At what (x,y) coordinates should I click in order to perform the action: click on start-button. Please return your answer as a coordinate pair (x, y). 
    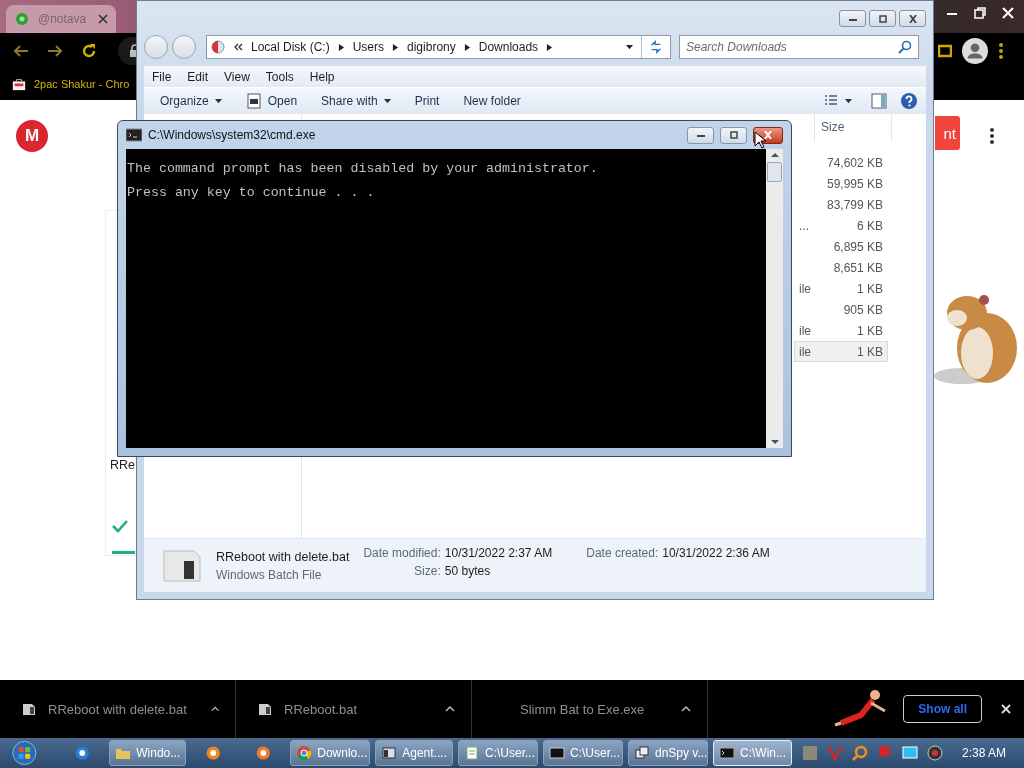
    Looking at the image, I should click on (24, 753).